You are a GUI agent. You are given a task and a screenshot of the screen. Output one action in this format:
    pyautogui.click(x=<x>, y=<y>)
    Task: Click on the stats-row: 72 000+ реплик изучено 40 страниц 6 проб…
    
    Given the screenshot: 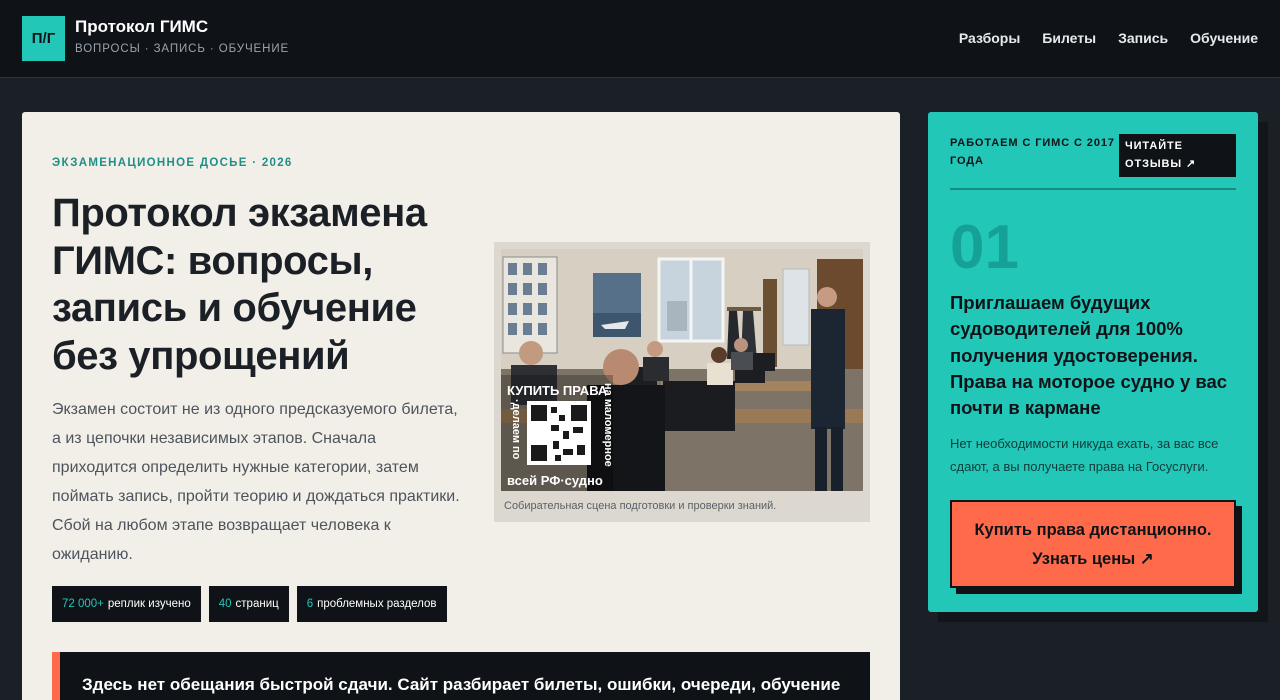 What is the action you would take?
    pyautogui.click(x=249, y=604)
    